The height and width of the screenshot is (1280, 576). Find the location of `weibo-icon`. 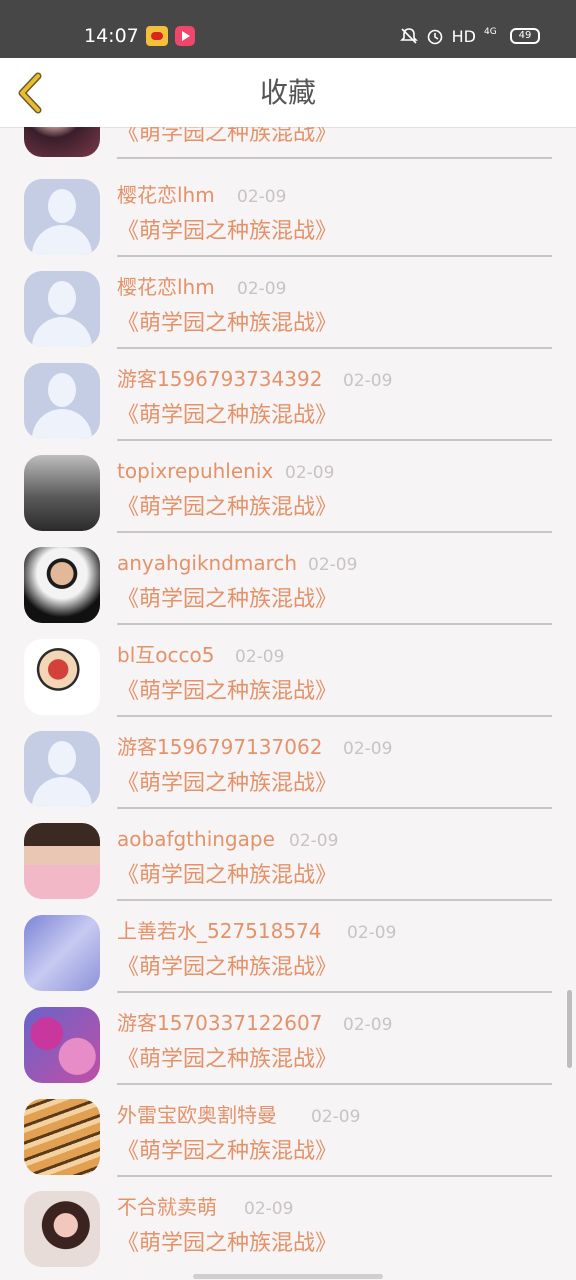

weibo-icon is located at coordinates (157, 36).